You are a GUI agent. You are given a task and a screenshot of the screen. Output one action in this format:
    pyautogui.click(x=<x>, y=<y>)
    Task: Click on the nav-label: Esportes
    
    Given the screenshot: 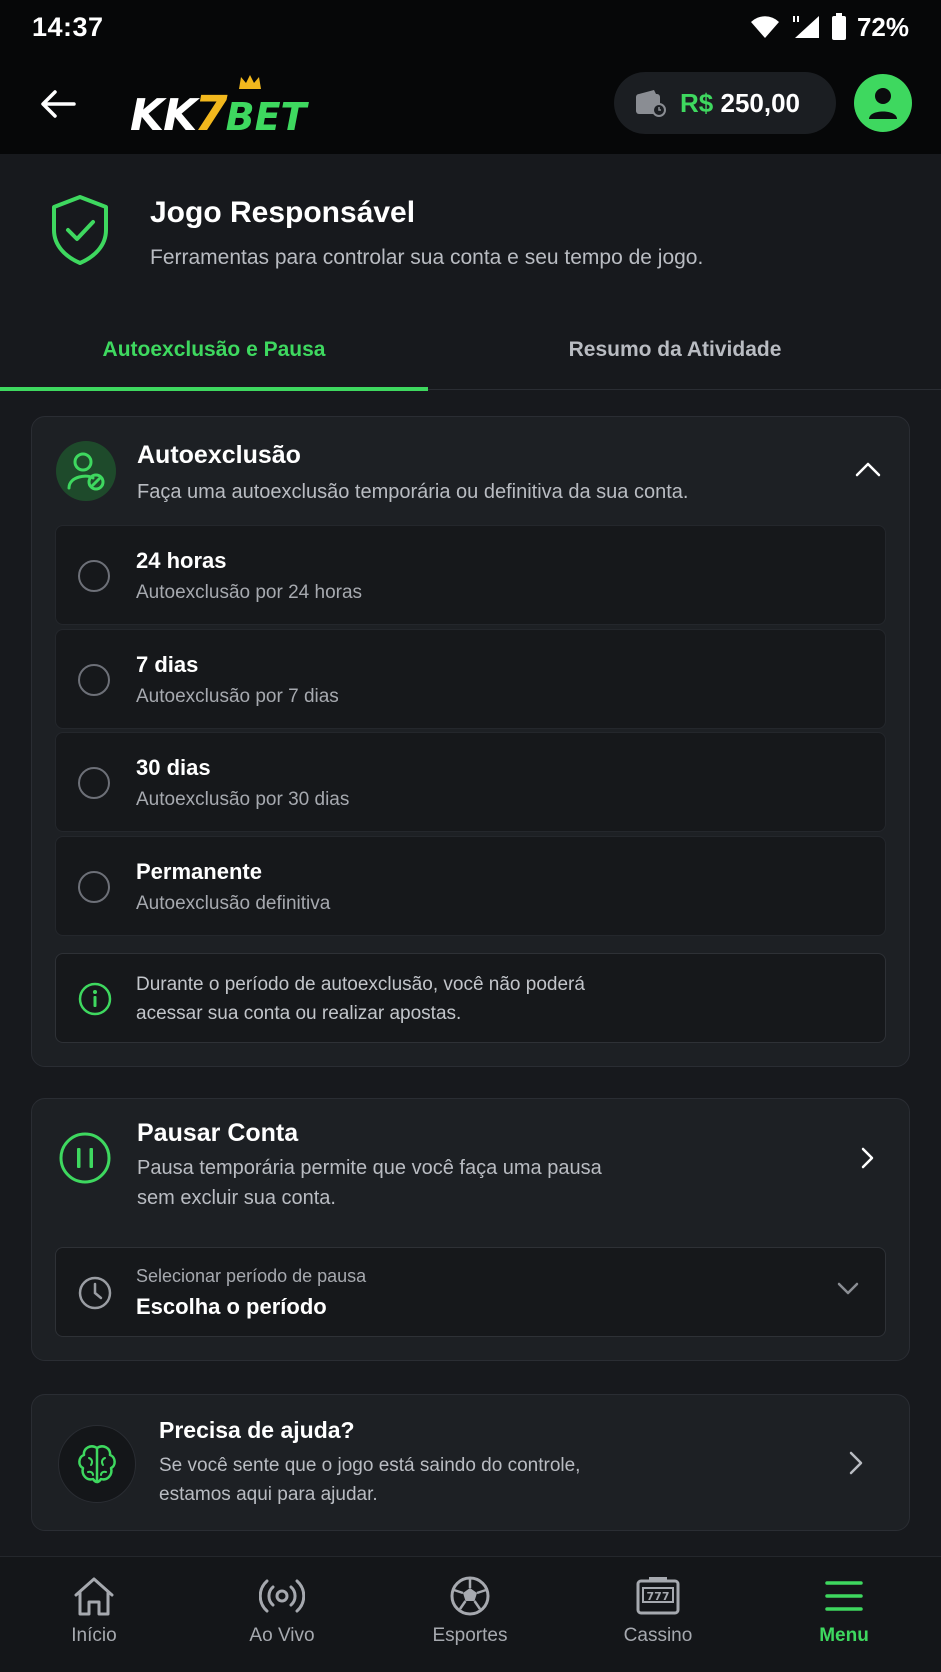 What is the action you would take?
    pyautogui.click(x=470, y=1635)
    